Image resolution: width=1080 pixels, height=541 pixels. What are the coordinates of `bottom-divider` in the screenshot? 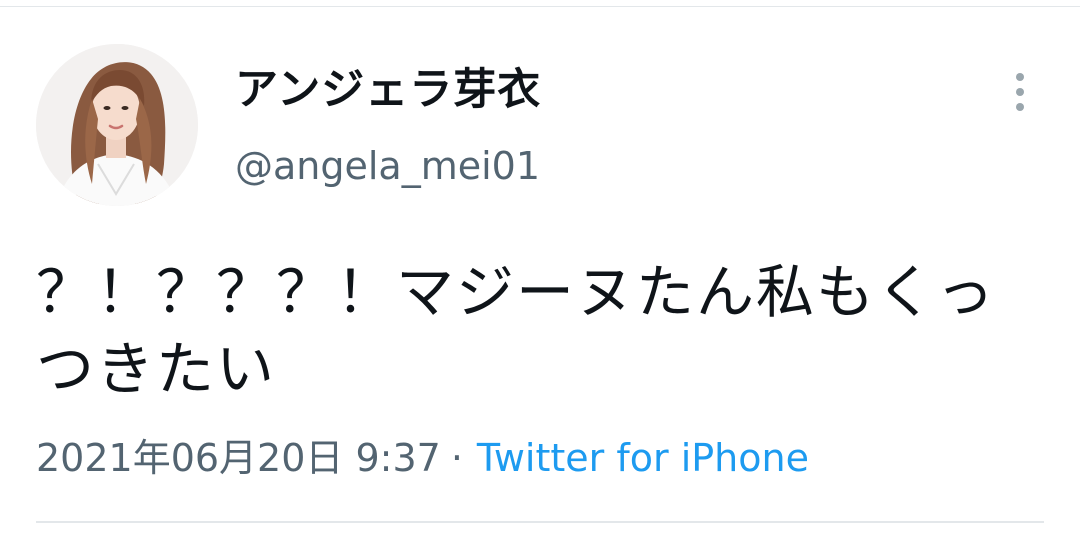 It's located at (540, 522).